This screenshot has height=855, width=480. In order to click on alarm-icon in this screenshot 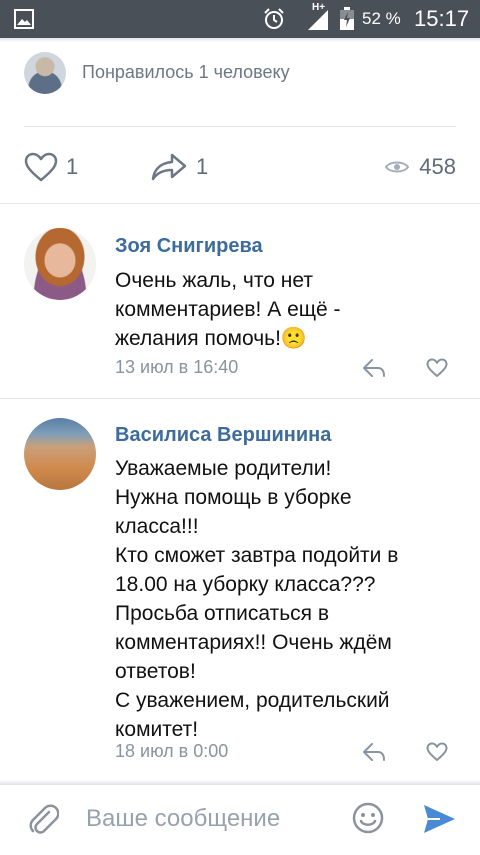, I will do `click(274, 18)`.